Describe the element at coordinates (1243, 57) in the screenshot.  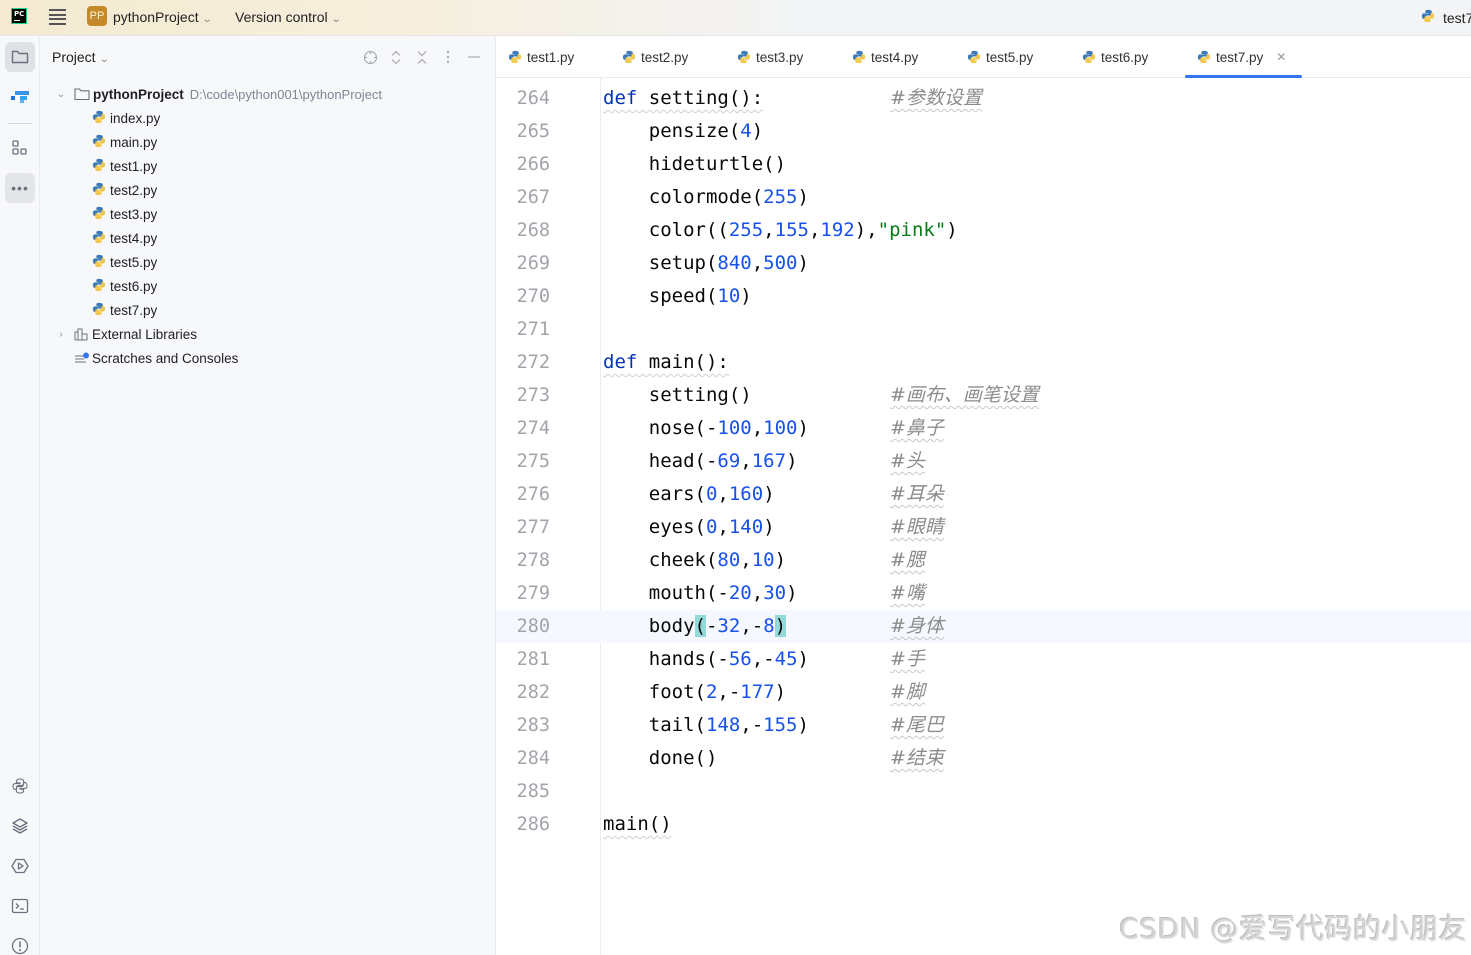
I see `tab-test7-py: test7.py ✕` at that location.